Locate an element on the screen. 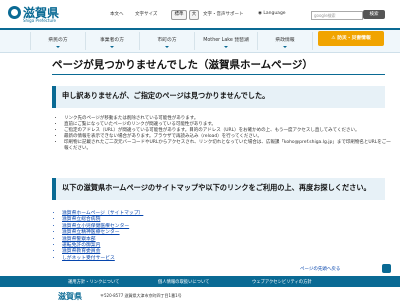  language-link: ◉ Language is located at coordinates (272, 13).